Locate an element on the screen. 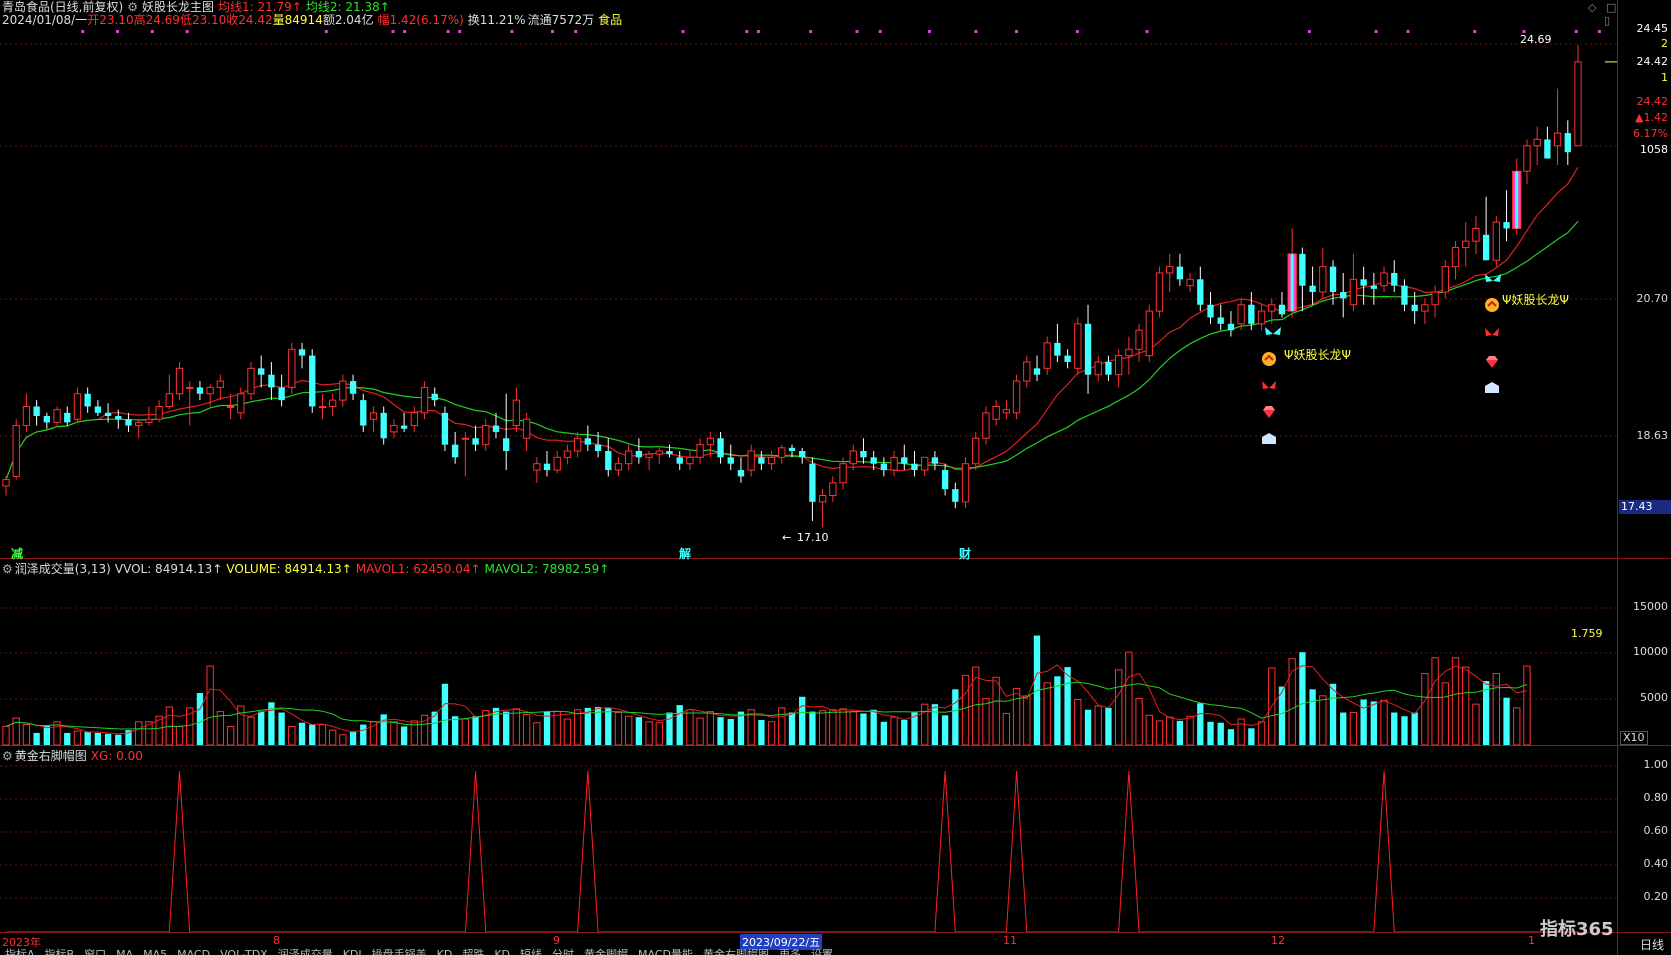  axis-price-2070: 20.70 is located at coordinates (1652, 298).